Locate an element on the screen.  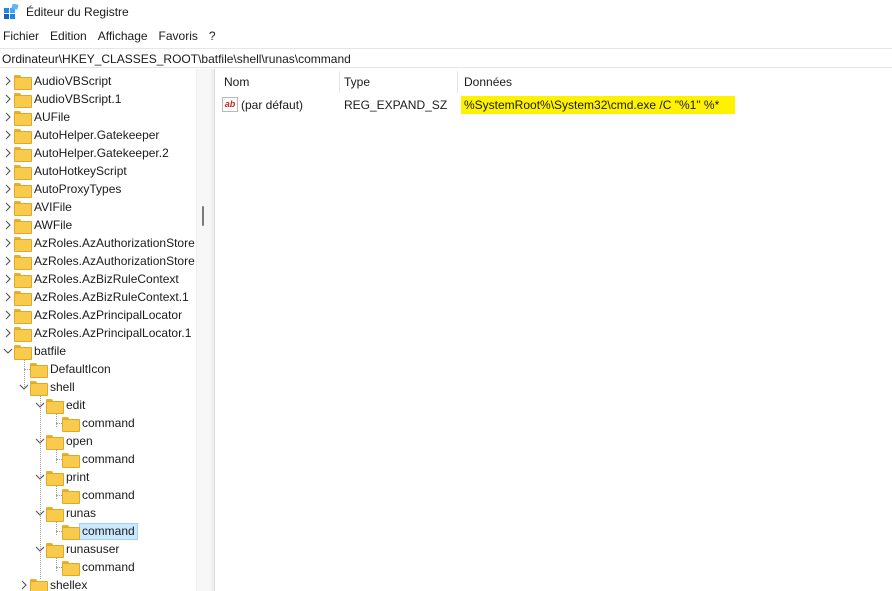
string-value-icon: ab is located at coordinates (230, 104).